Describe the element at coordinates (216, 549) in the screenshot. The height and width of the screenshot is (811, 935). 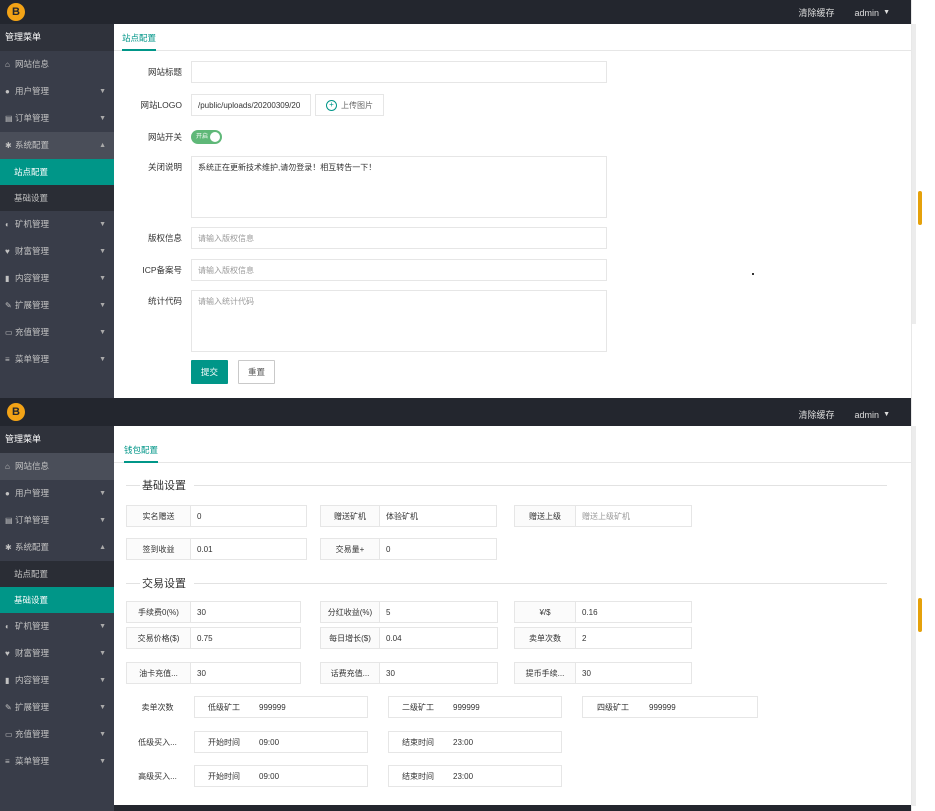
I see `basic-field: 签到收益 0.01` at that location.